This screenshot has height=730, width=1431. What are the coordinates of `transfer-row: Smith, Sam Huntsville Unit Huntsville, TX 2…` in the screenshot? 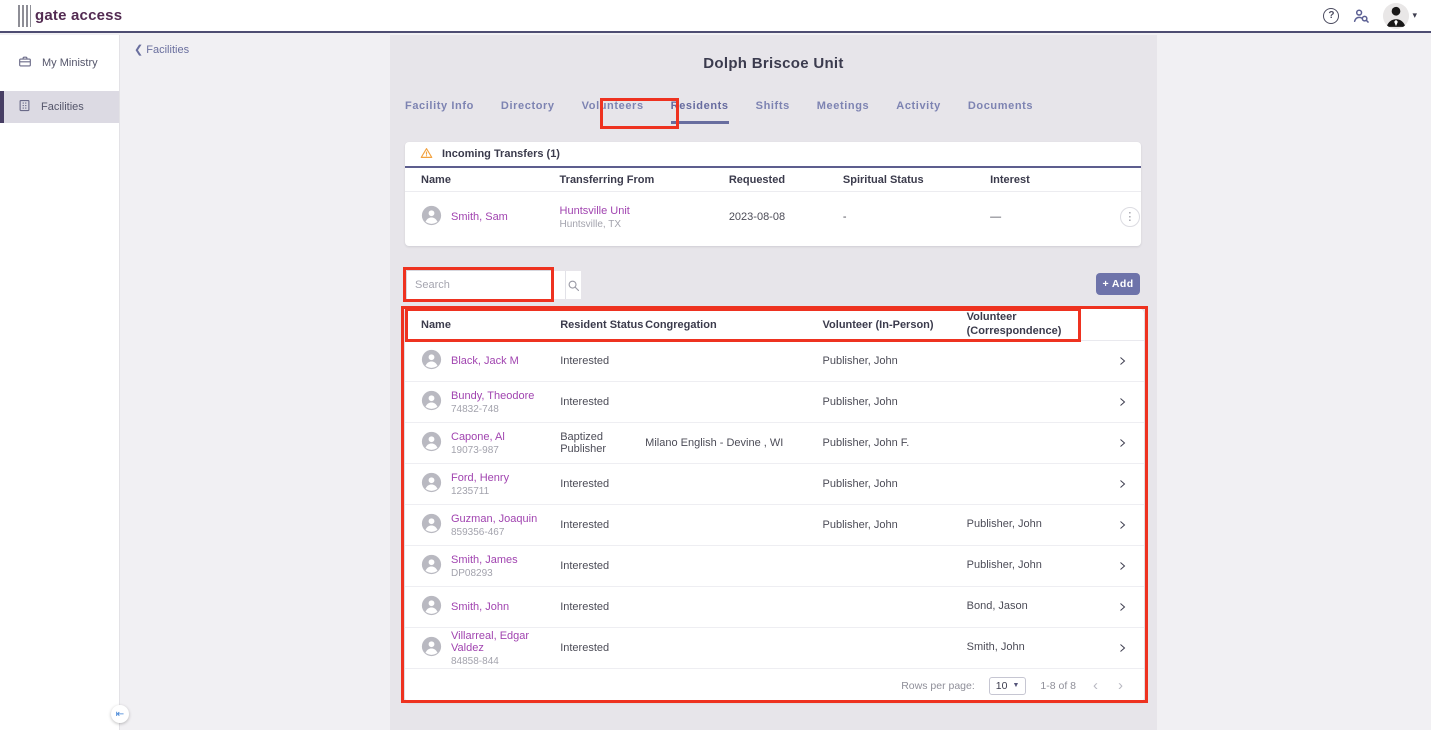 It's located at (773, 217).